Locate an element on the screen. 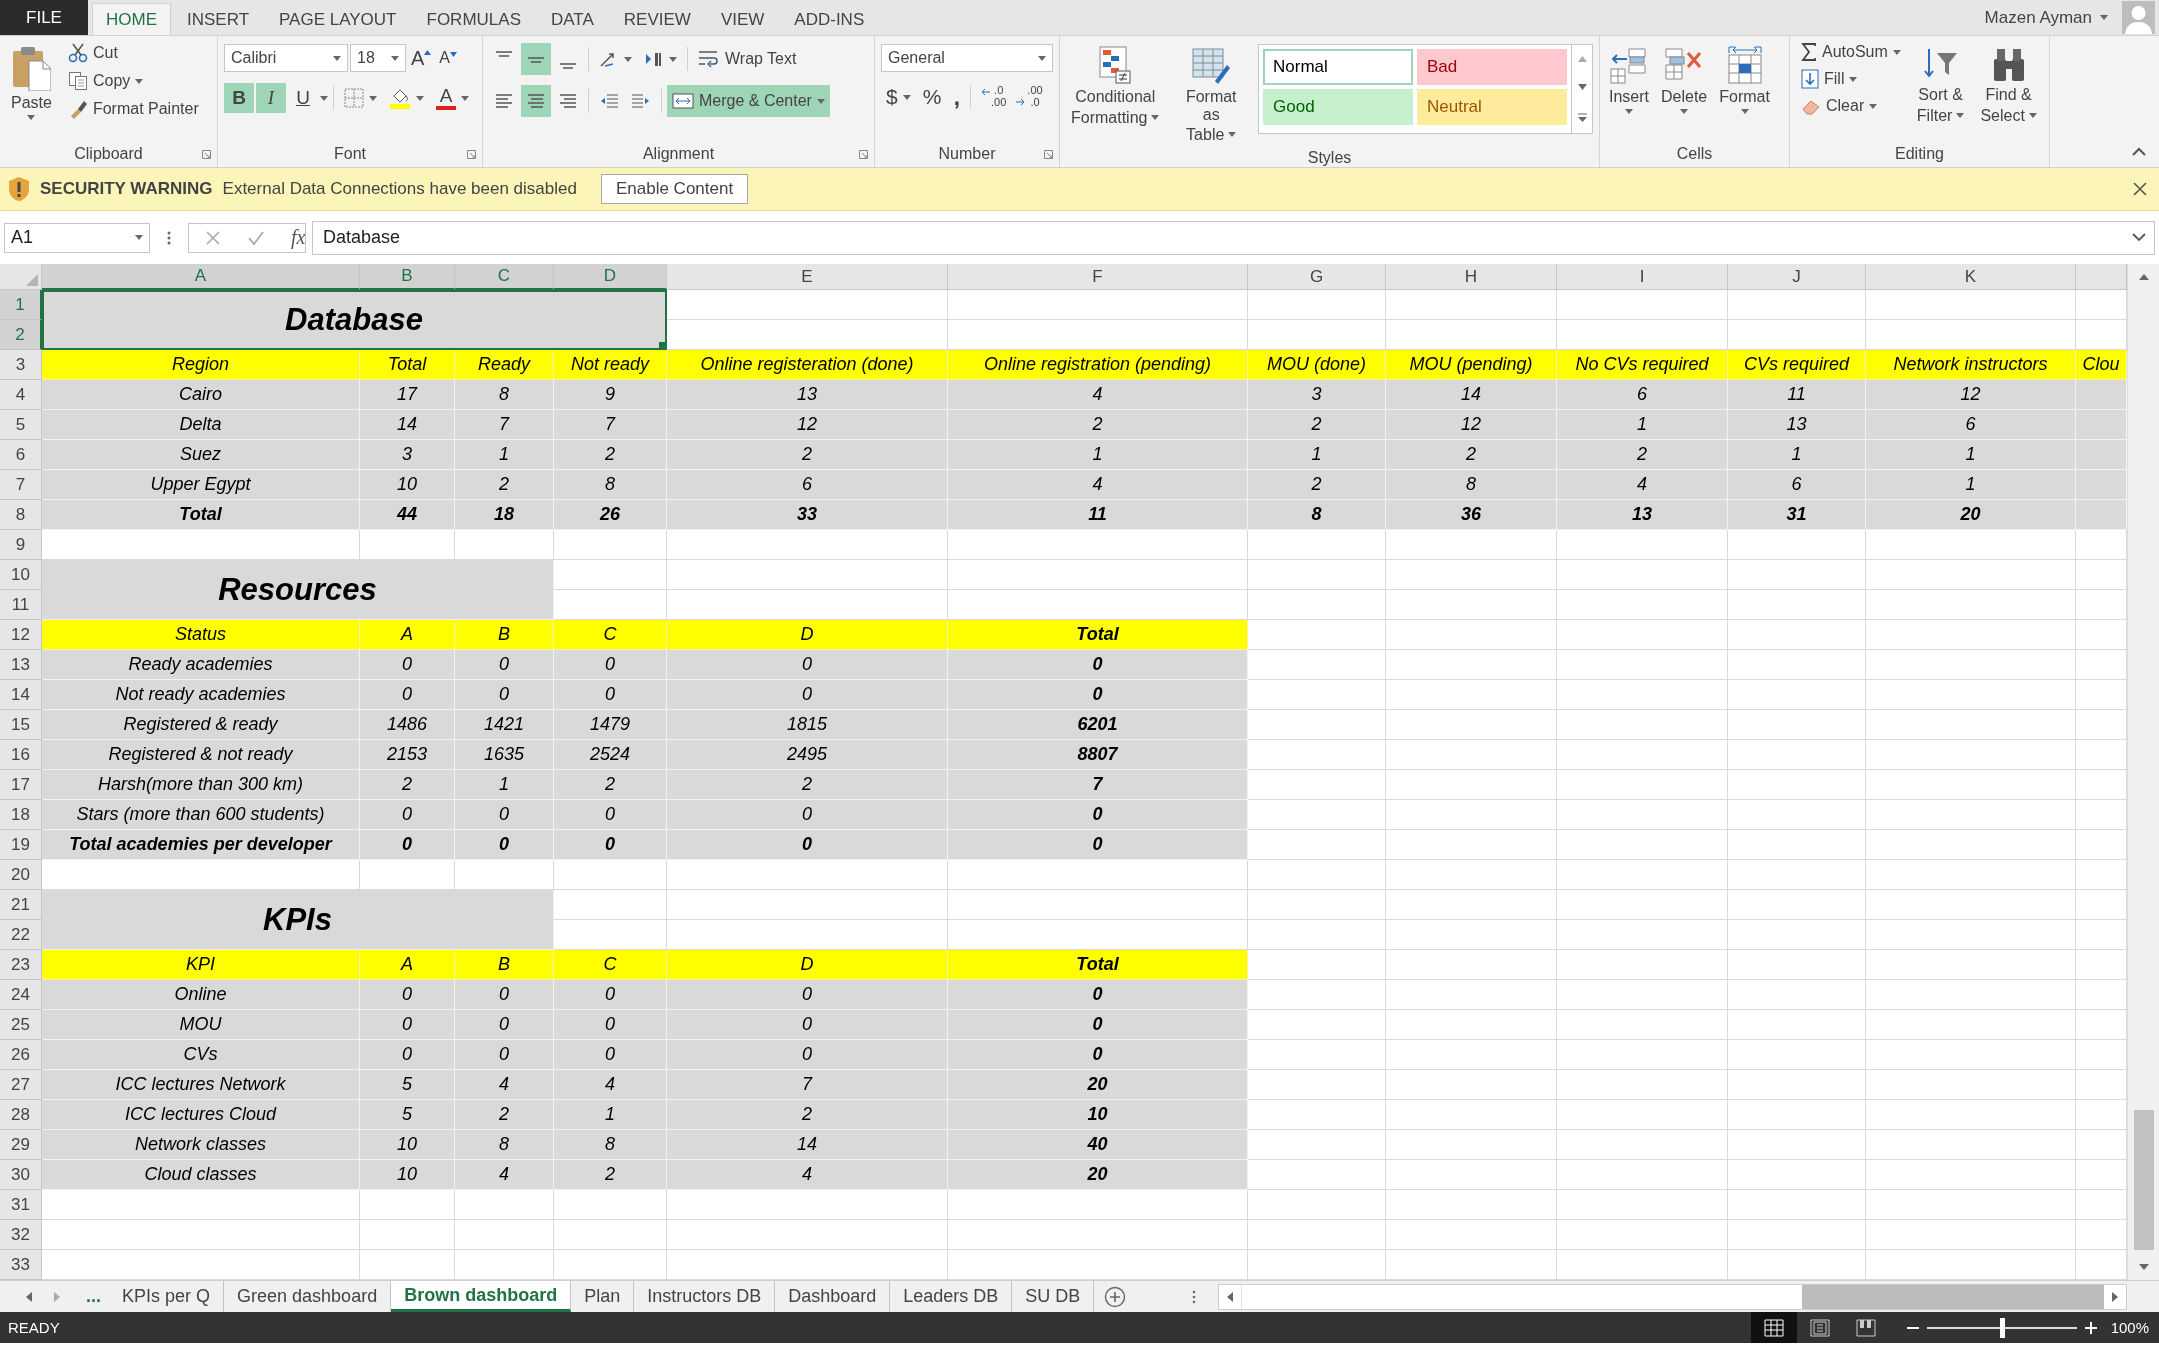  grow-font-button: A is located at coordinates (421, 58).